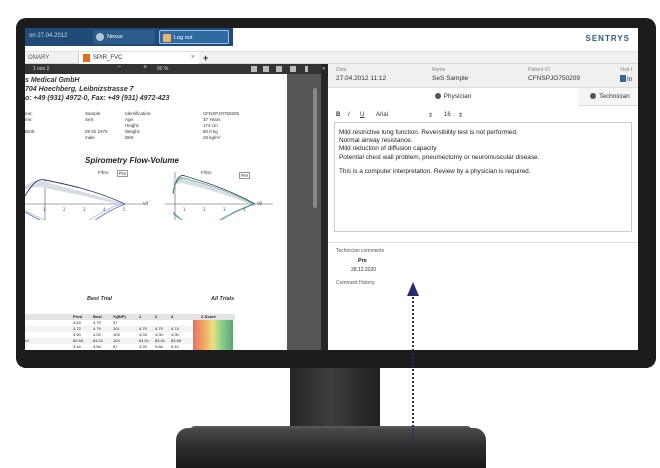 Image resolution: width=660 pixels, height=468 pixels. I want to click on physician-icon, so click(437, 96).